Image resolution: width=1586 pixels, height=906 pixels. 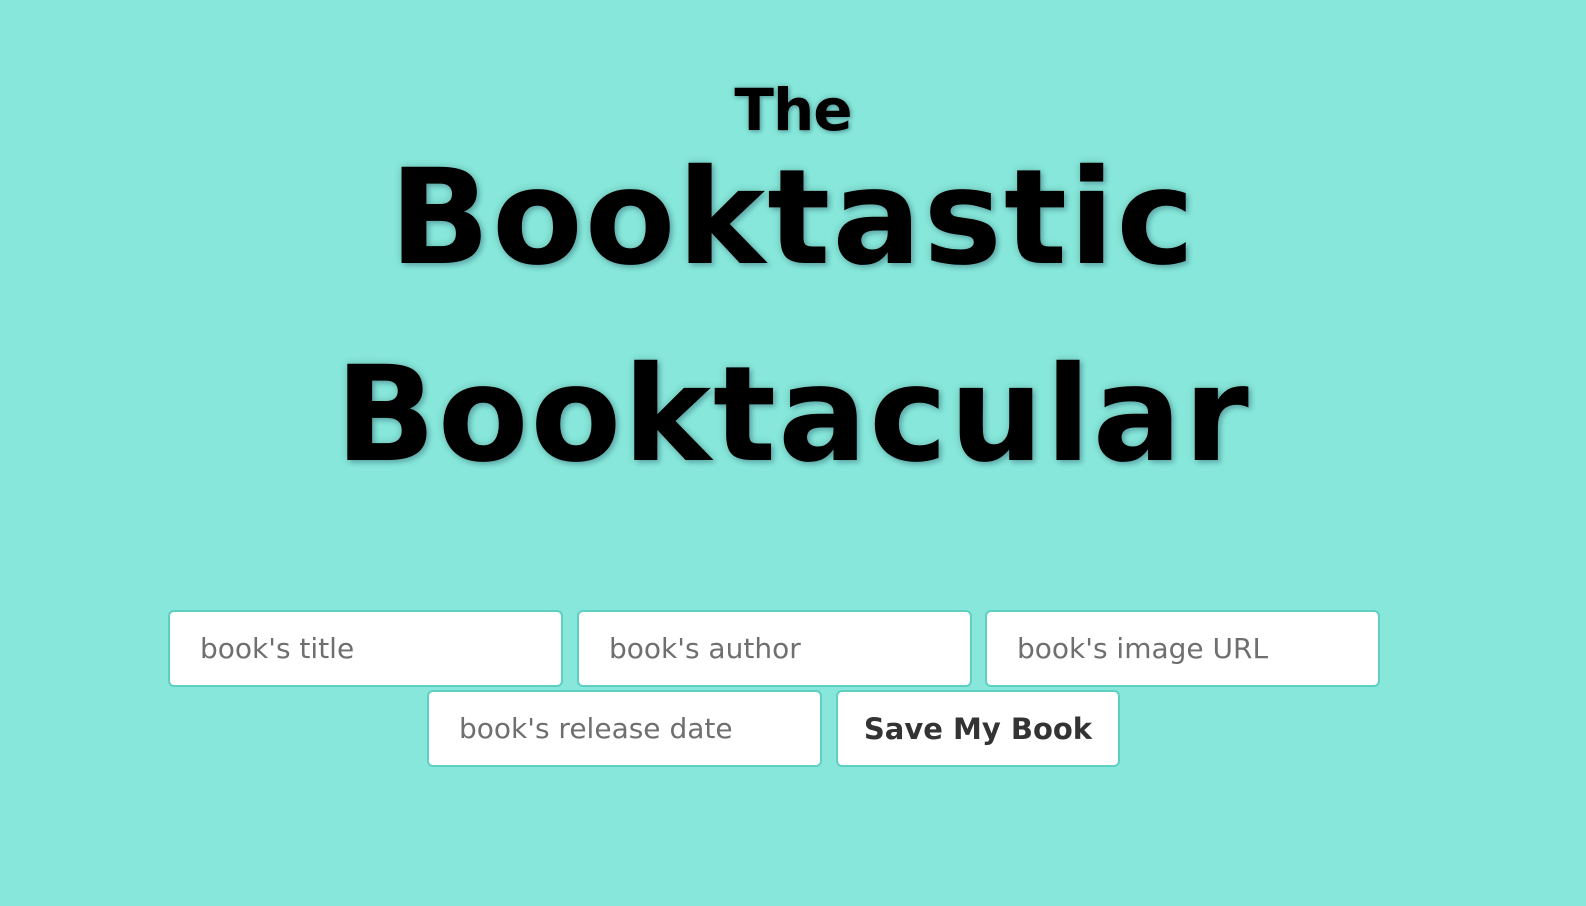 What do you see at coordinates (365, 648) in the screenshot?
I see `book-title-input` at bounding box center [365, 648].